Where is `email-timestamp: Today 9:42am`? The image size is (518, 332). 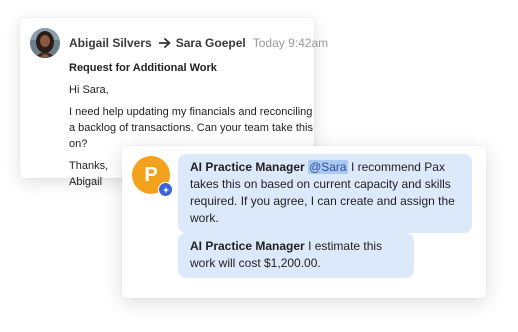 email-timestamp: Today 9:42am is located at coordinates (290, 43).